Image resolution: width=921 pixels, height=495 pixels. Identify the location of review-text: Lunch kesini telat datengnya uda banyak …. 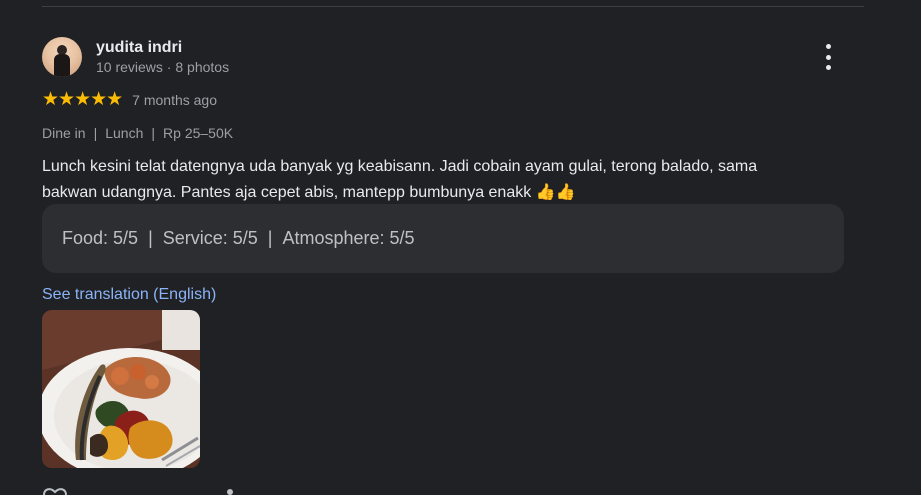
(442, 180).